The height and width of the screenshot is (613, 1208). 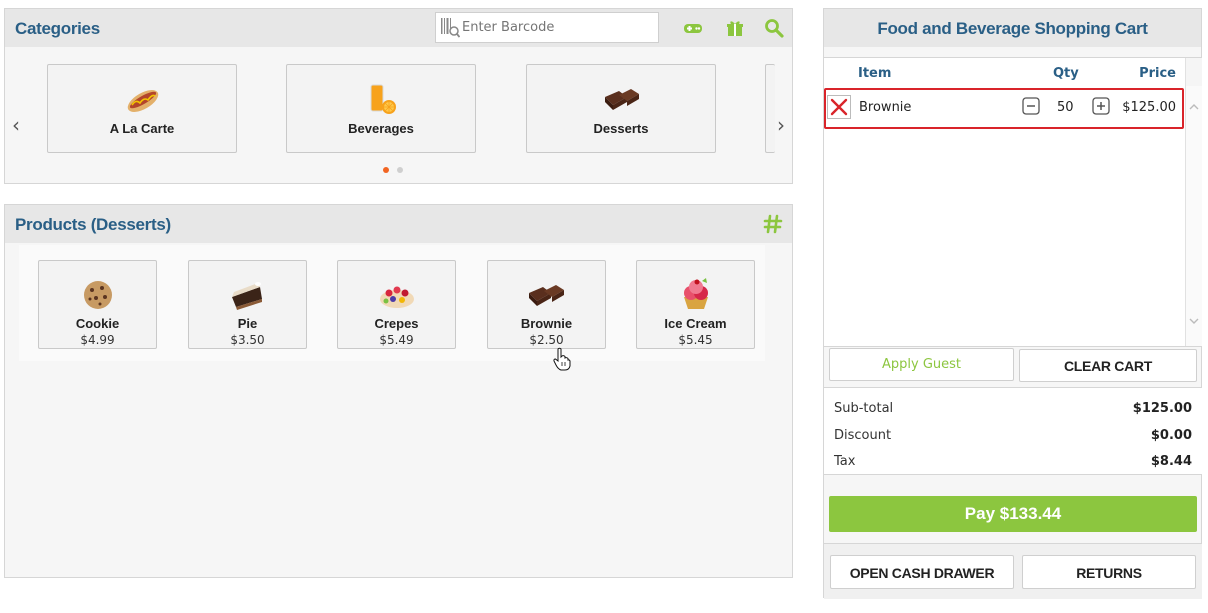 I want to click on barcode-icon, so click(x=450, y=28).